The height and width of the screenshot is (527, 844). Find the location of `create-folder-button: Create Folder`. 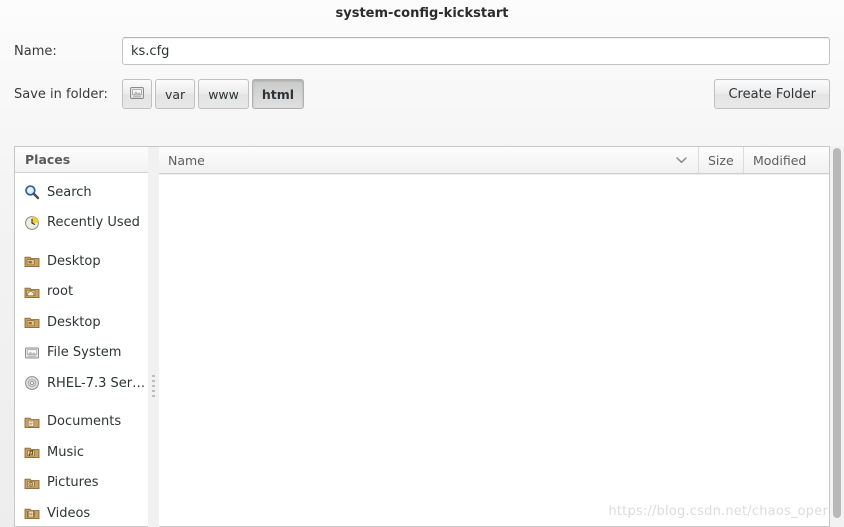

create-folder-button: Create Folder is located at coordinates (772, 94).